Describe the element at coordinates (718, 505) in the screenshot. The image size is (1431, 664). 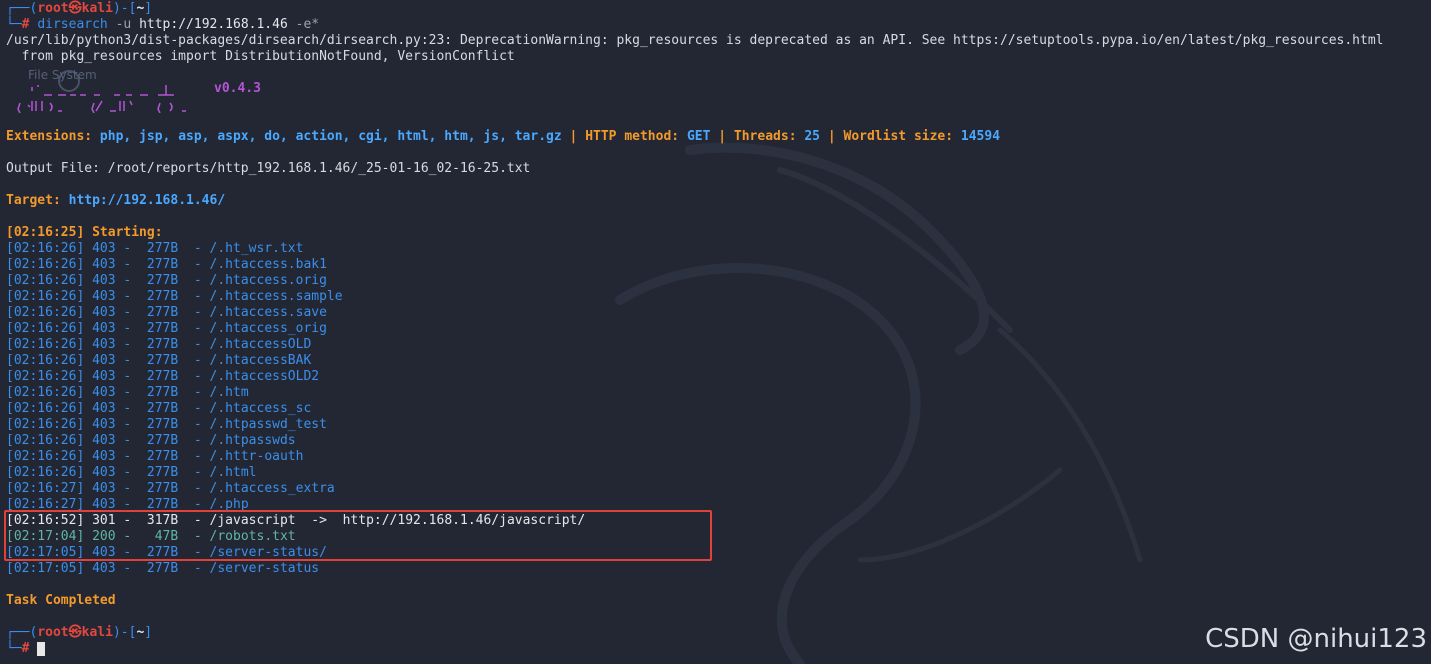
I see `result-row: [02:16:27] 403 - 277B - /.php` at that location.